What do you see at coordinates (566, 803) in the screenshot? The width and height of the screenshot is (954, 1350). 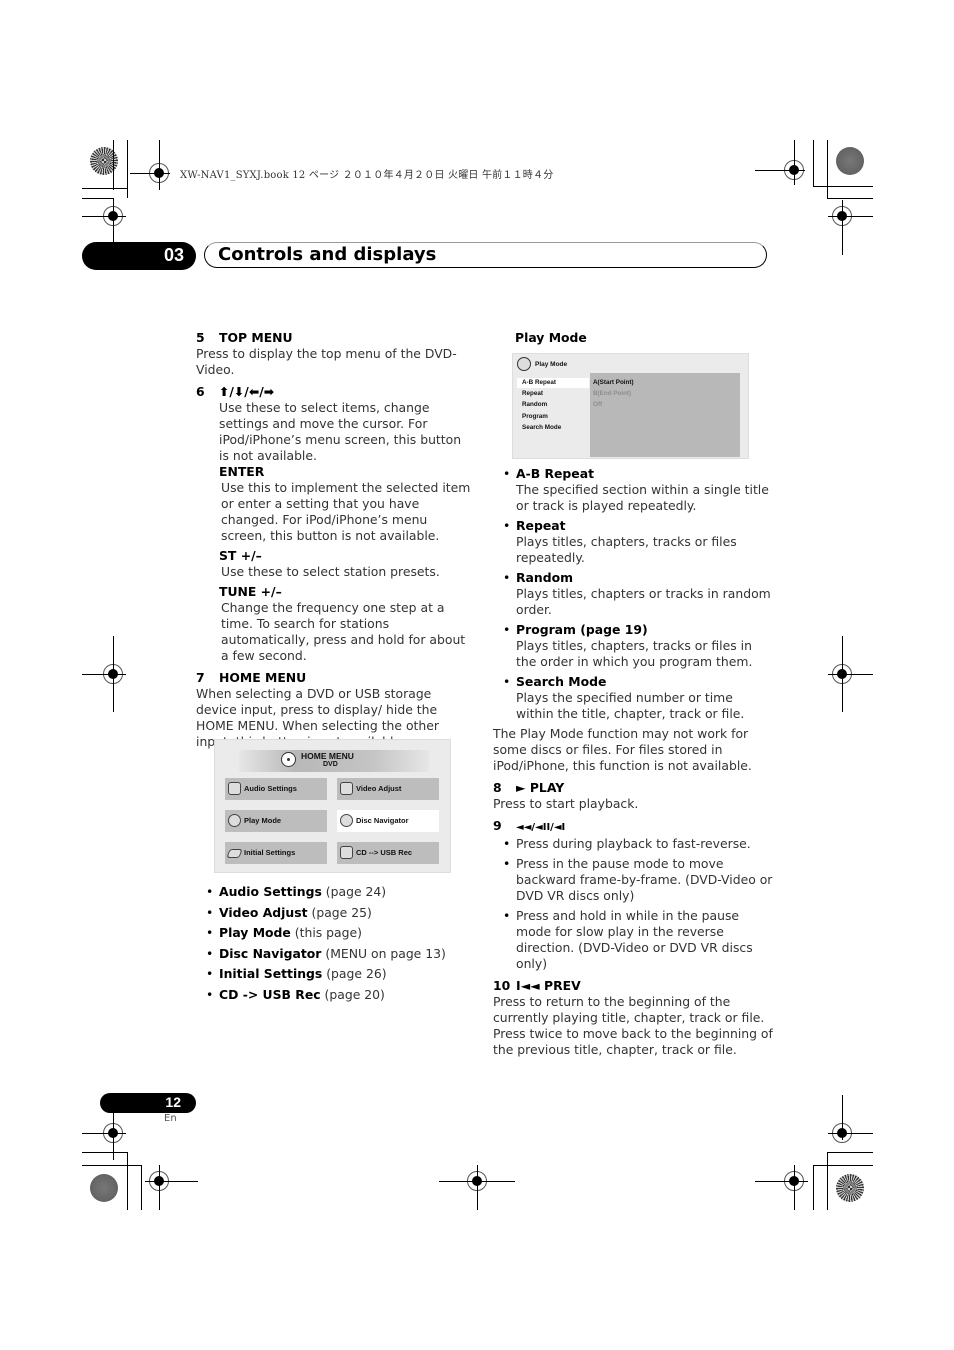 I see `item-8-text: Press to start playback.` at bounding box center [566, 803].